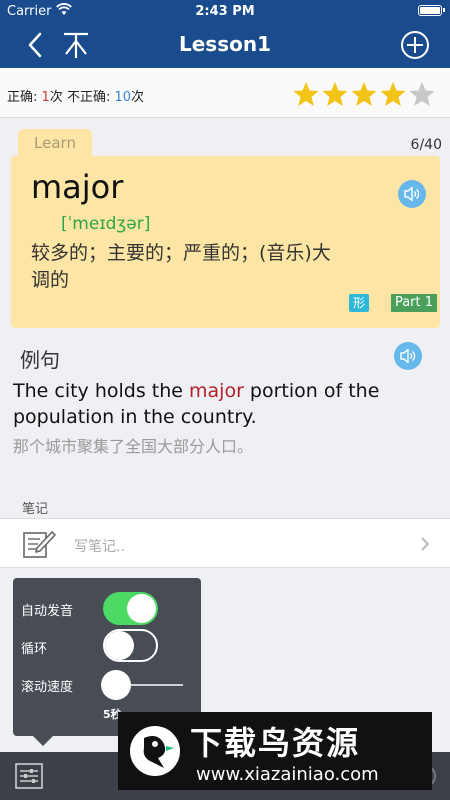 This screenshot has width=450, height=800. I want to click on star-rating, so click(364, 94).